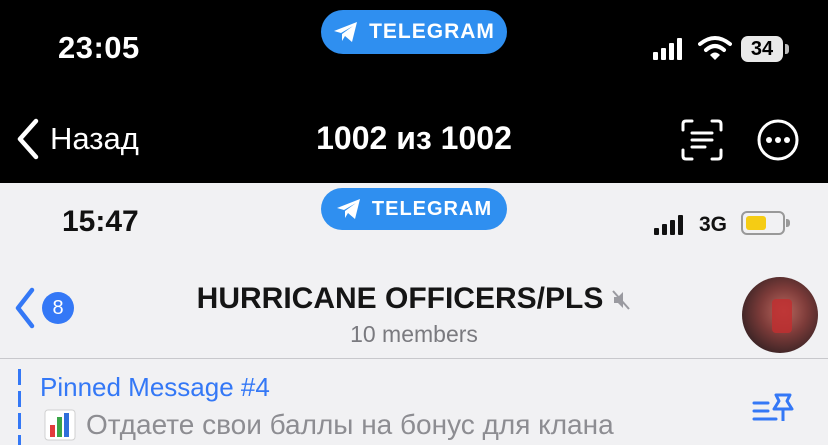  Describe the element at coordinates (702, 140) in the screenshot. I see `scan-text-icon` at that location.